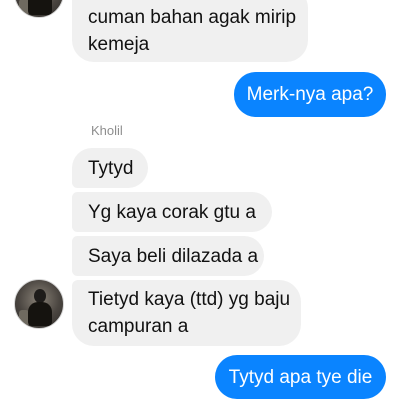  Describe the element at coordinates (186, 313) in the screenshot. I see `incoming-message: Tietyd kaya (ttd) yg baju campuran a` at that location.